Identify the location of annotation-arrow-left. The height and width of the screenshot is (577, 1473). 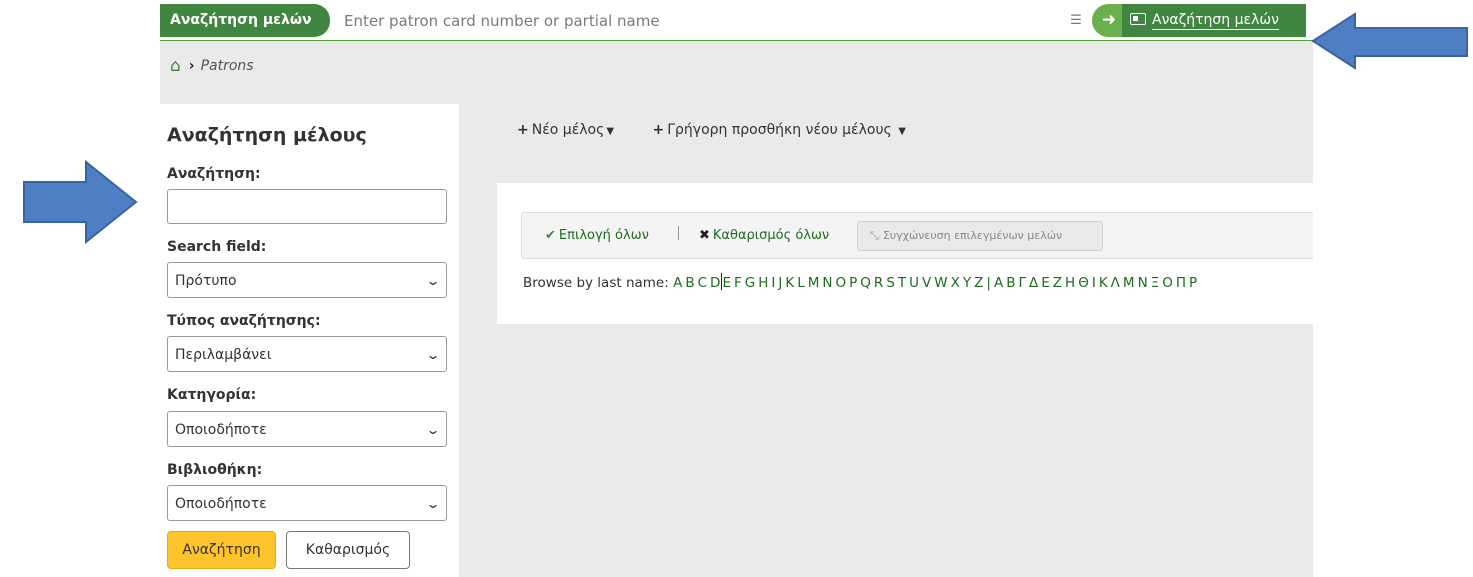
(1389, 41).